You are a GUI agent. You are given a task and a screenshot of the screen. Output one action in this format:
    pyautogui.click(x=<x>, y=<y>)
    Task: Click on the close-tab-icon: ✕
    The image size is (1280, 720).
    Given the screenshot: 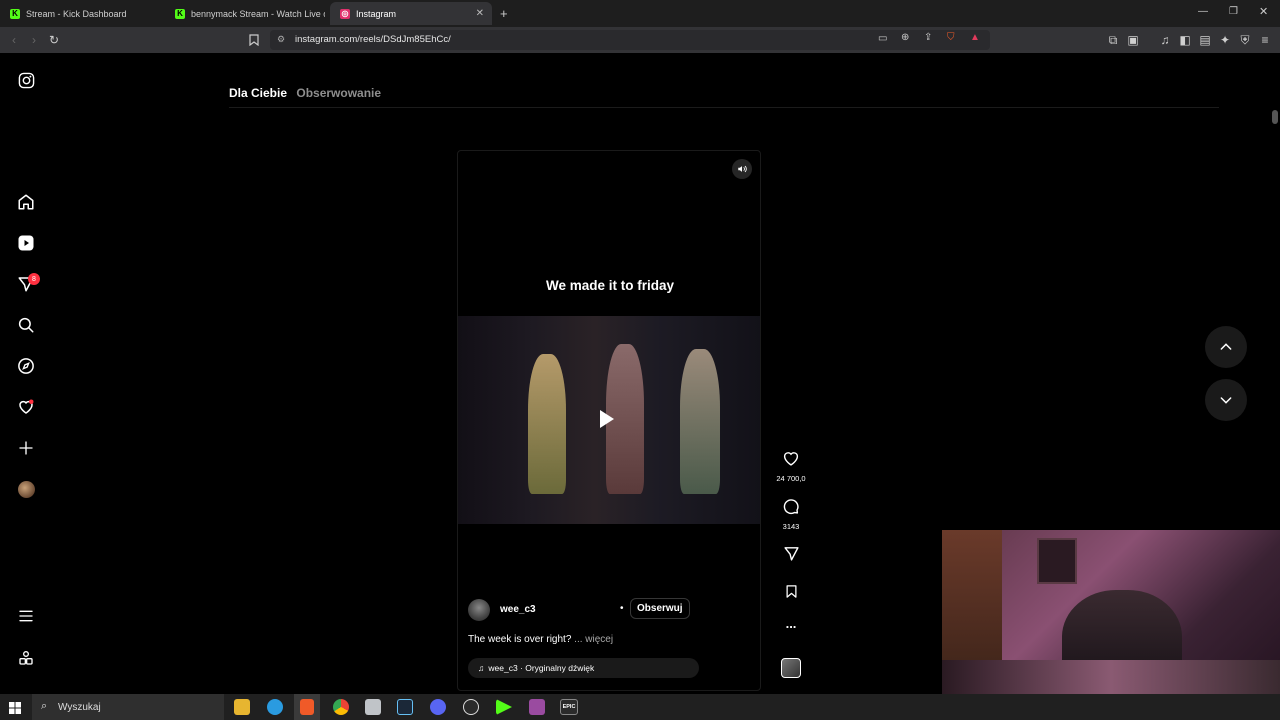 What is the action you would take?
    pyautogui.click(x=480, y=13)
    